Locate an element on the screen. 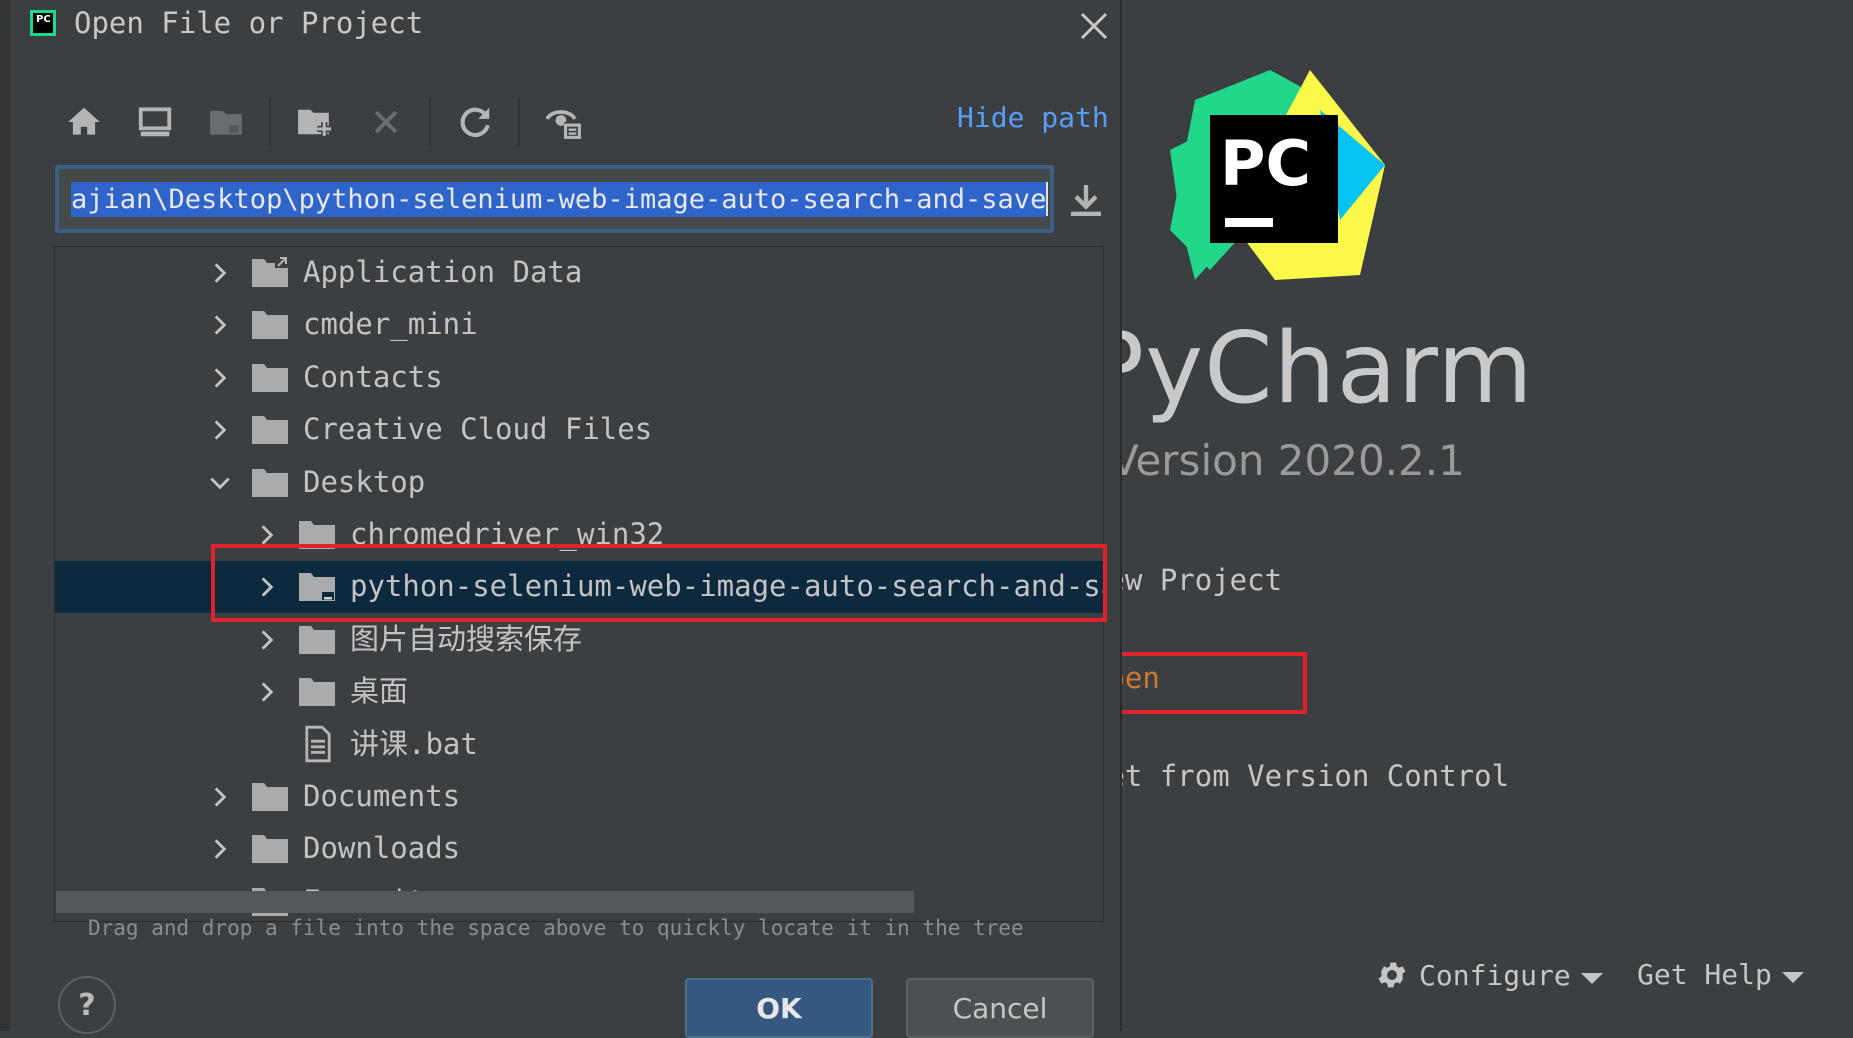  desktop-button is located at coordinates (155, 122).